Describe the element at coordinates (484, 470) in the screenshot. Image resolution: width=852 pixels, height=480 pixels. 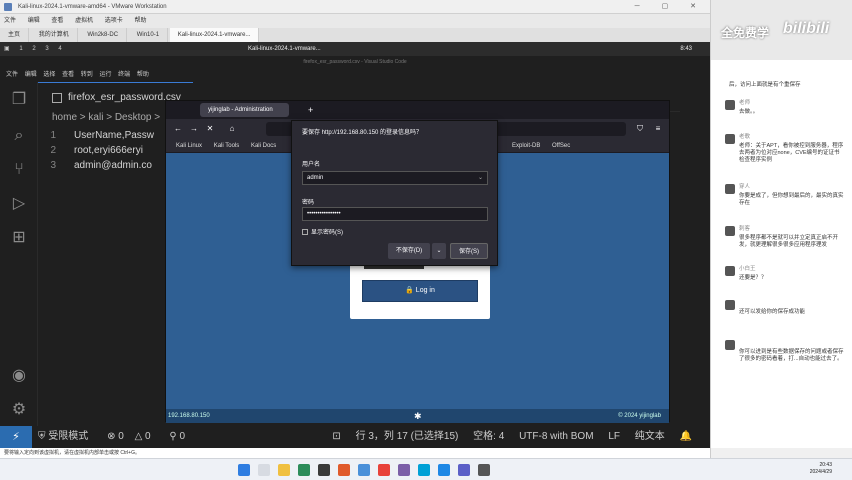
I see `vmware-taskbar-icon` at that location.